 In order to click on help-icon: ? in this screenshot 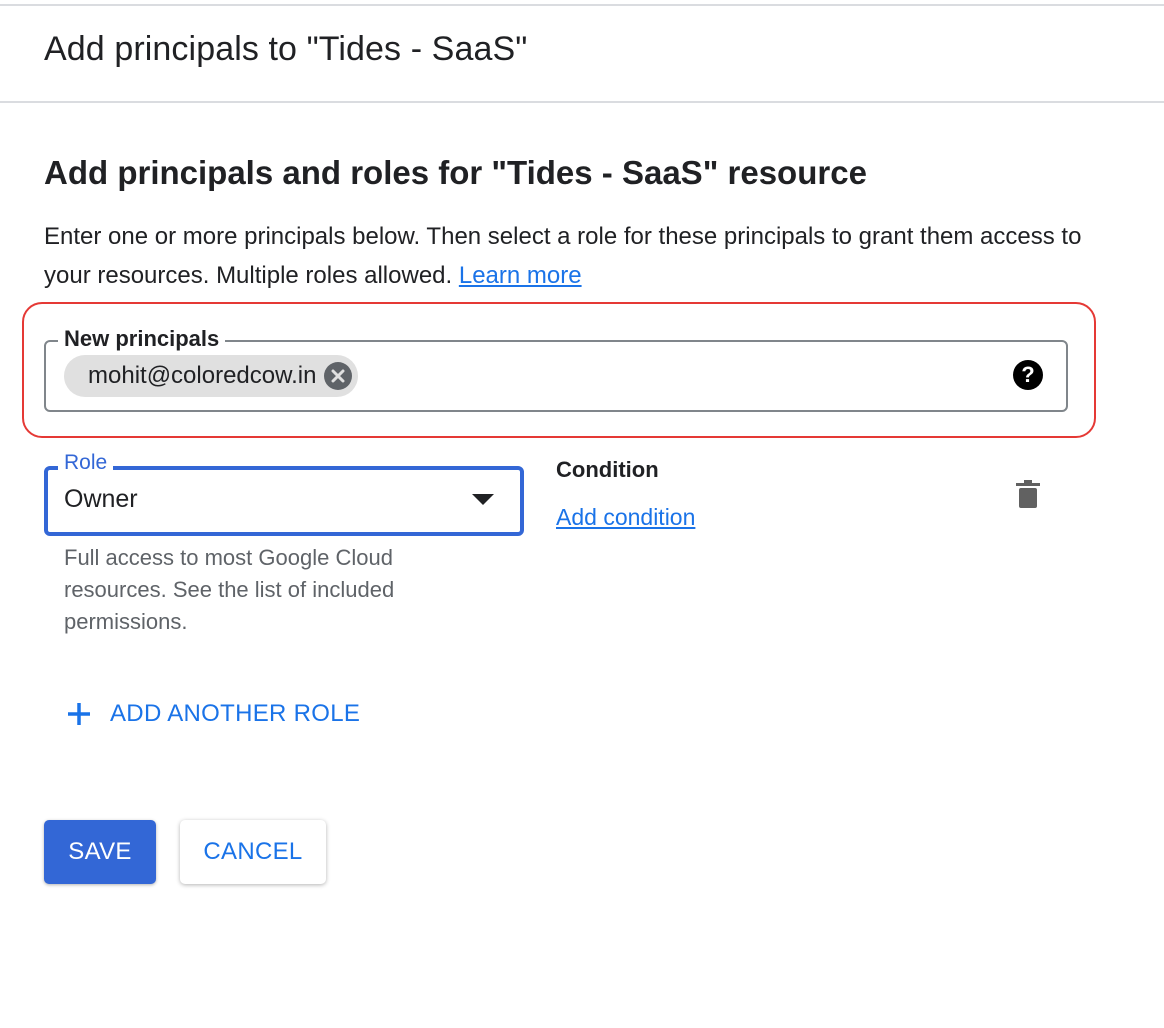, I will do `click(1028, 375)`.